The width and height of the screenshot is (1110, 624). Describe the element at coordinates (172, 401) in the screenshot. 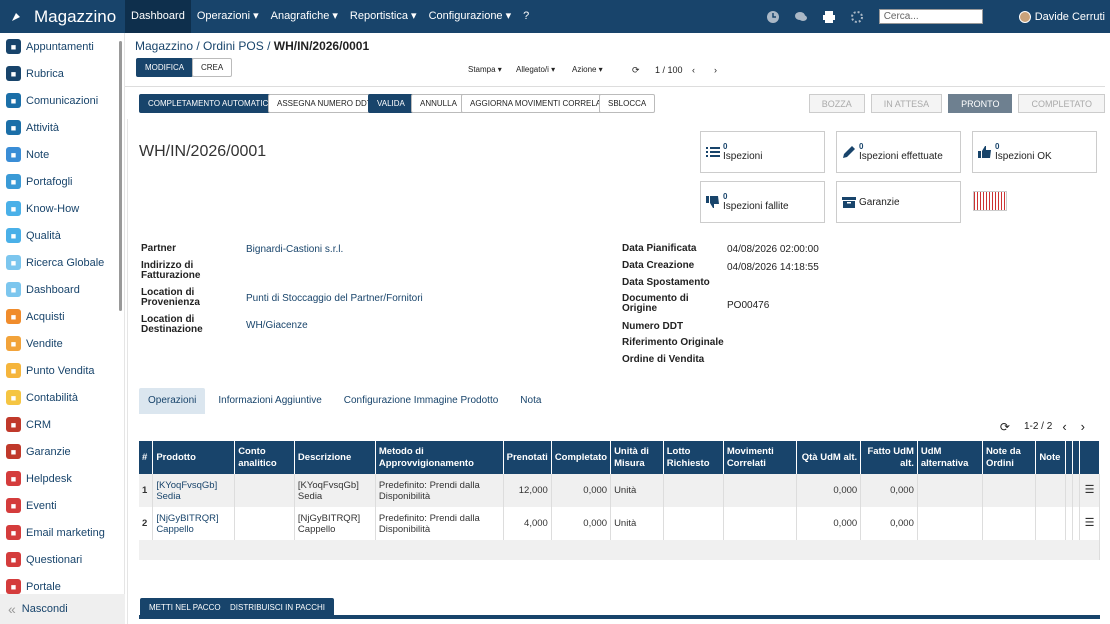

I see `tab-operazioni: Operazioni` at that location.